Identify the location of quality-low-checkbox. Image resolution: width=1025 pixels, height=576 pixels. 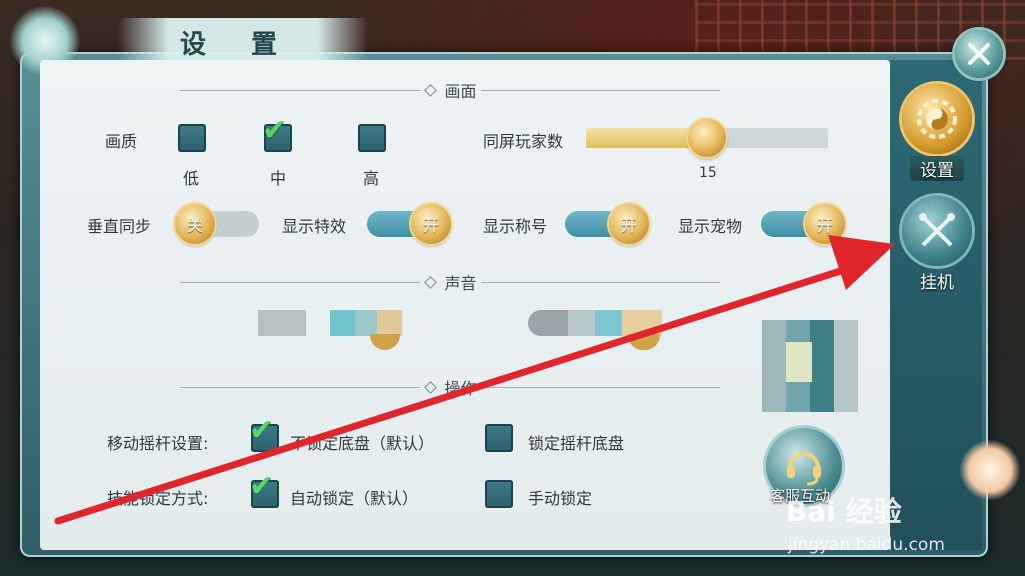
(192, 138).